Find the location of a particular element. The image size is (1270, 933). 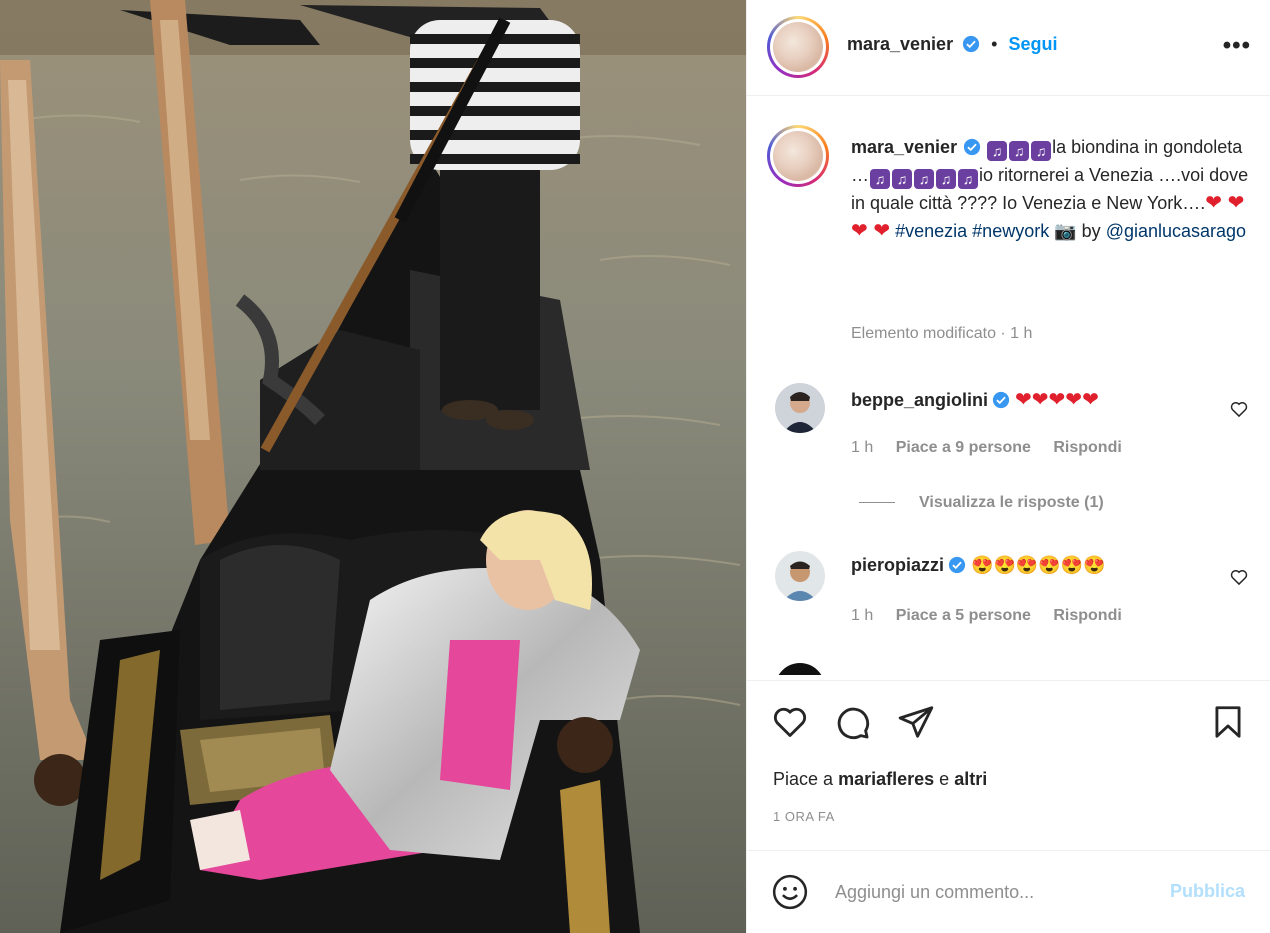

likes-user: mariafleres is located at coordinates (886, 779).